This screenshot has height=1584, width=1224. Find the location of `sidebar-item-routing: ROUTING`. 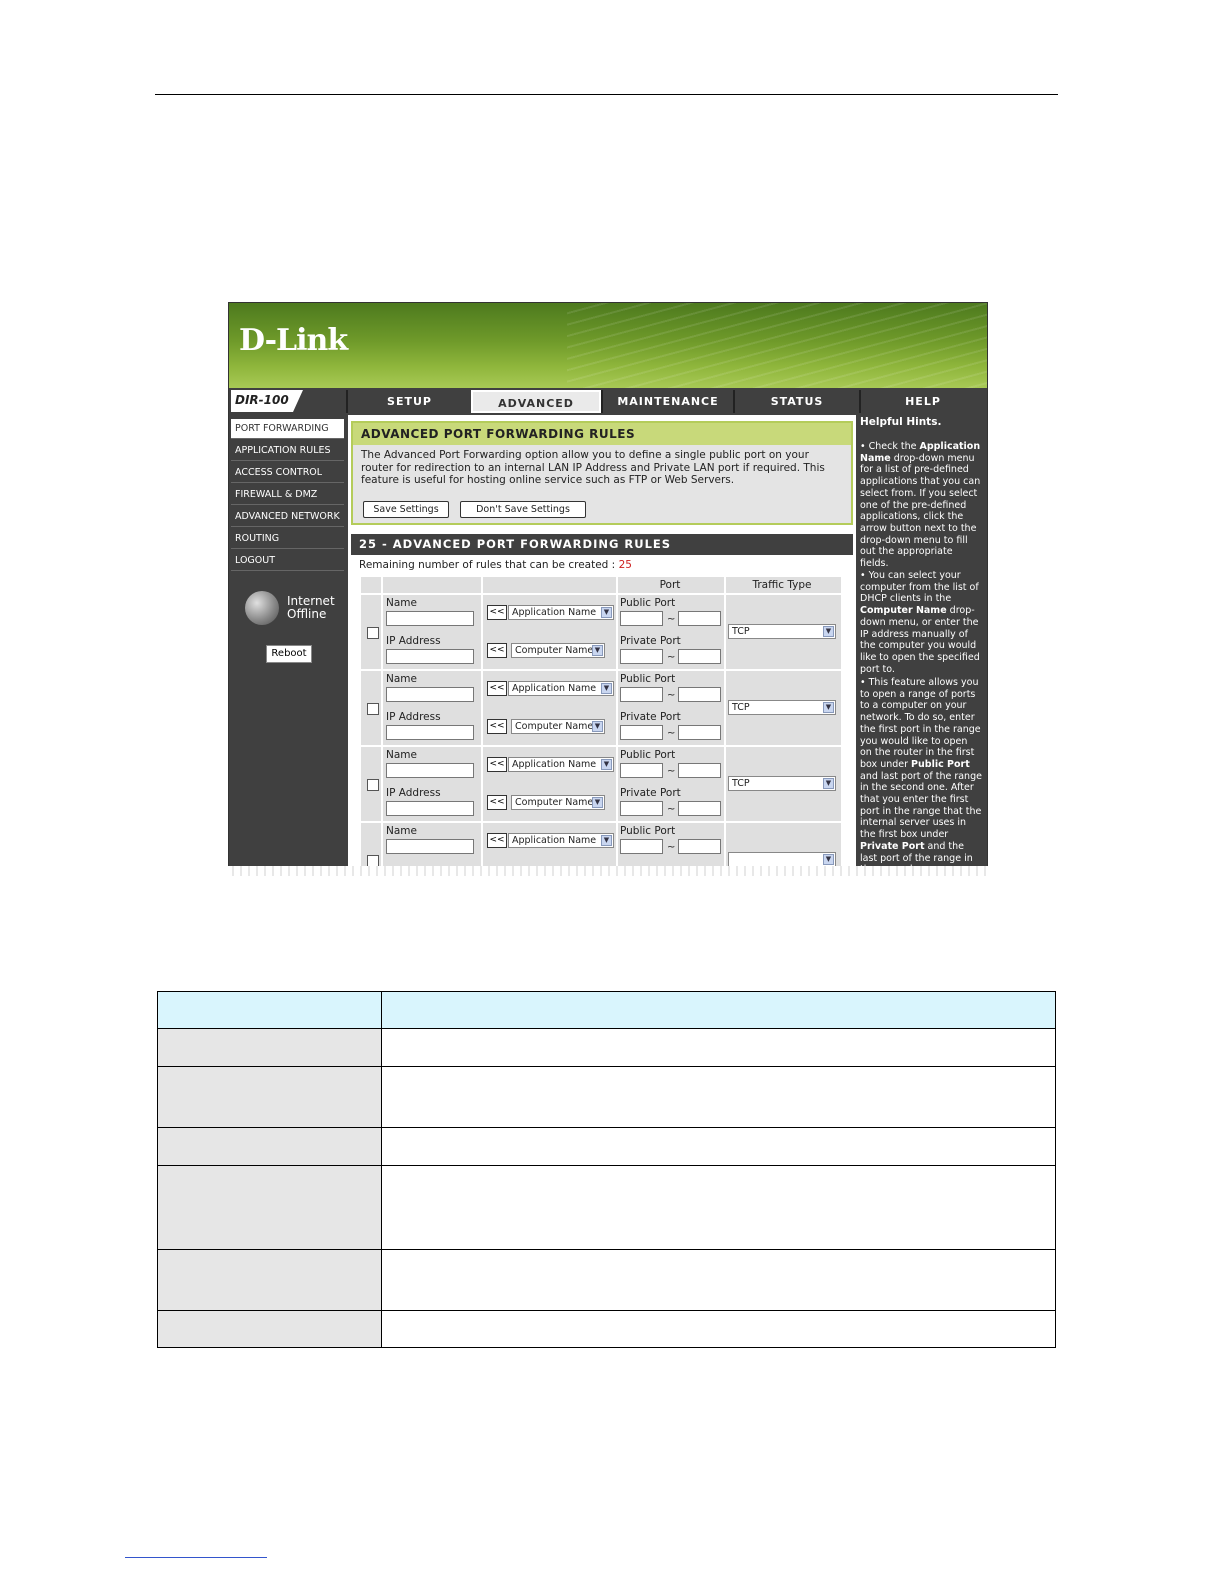

sidebar-item-routing: ROUTING is located at coordinates (287, 539).